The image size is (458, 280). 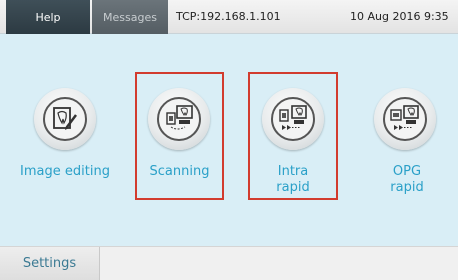 What do you see at coordinates (130, 17) in the screenshot?
I see `messages-tab: Messages` at bounding box center [130, 17].